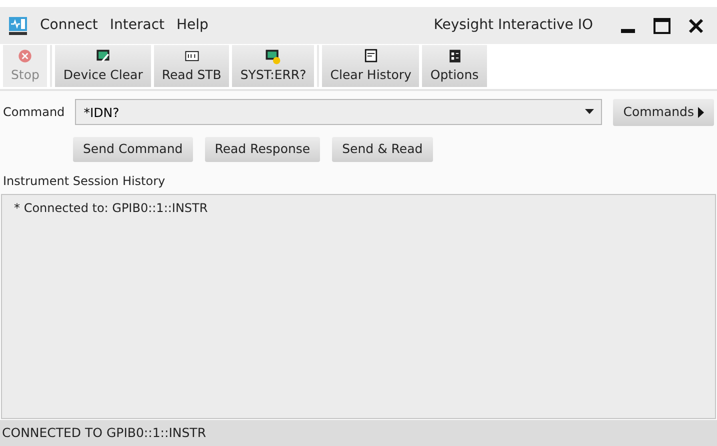 This screenshot has width=717, height=446. Describe the element at coordinates (103, 66) in the screenshot. I see `toolbar-button: Device Clear` at that location.